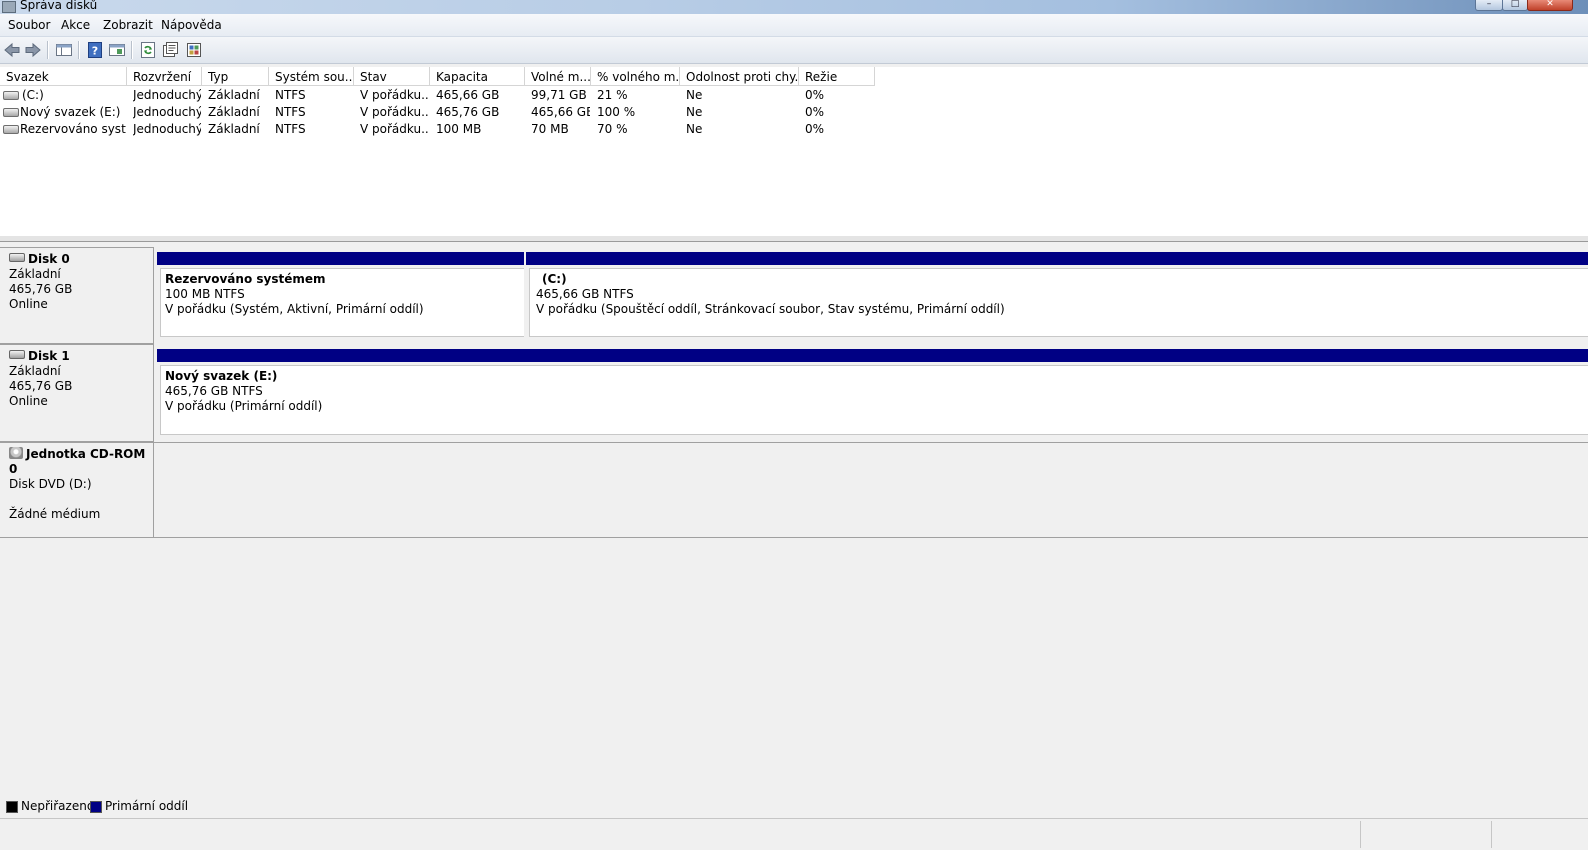 This screenshot has height=850, width=1588. What do you see at coordinates (794, 808) in the screenshot?
I see `legend: Nepřiřazeno Primární oddíl` at bounding box center [794, 808].